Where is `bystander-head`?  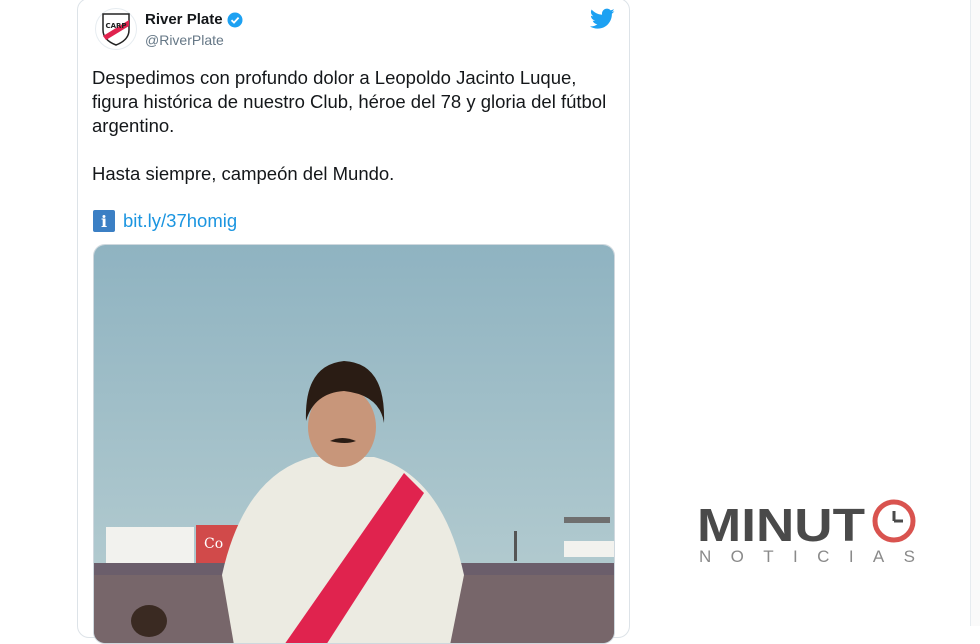 bystander-head is located at coordinates (149, 621).